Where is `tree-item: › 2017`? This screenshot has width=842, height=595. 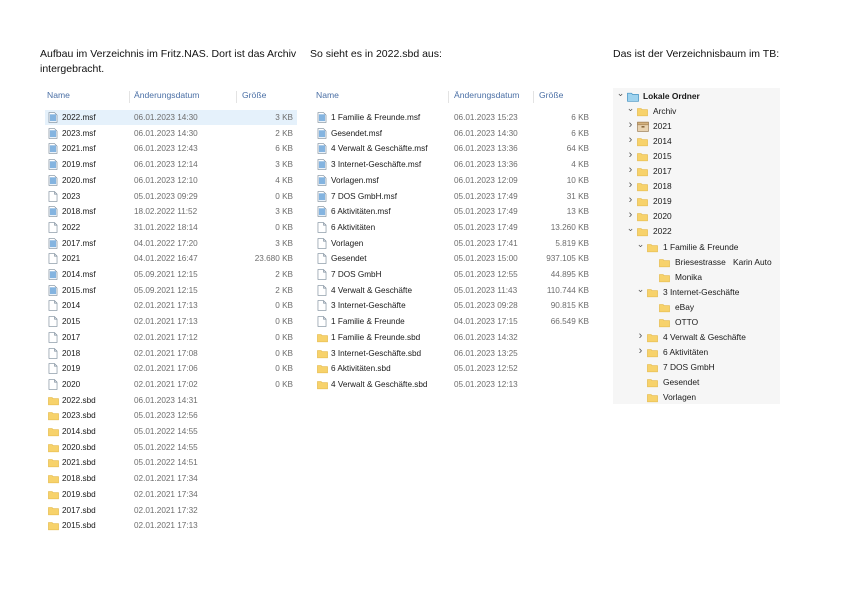 tree-item: › 2017 is located at coordinates (696, 171).